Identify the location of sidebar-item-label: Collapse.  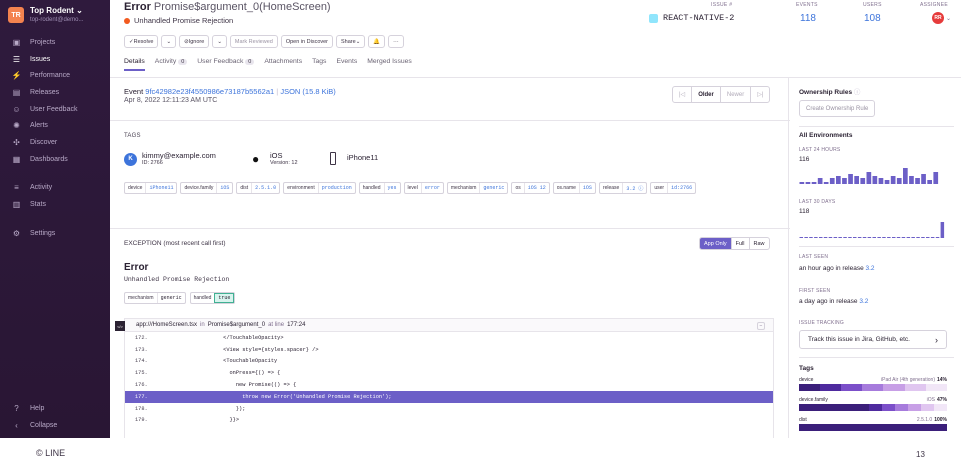
(44, 426).